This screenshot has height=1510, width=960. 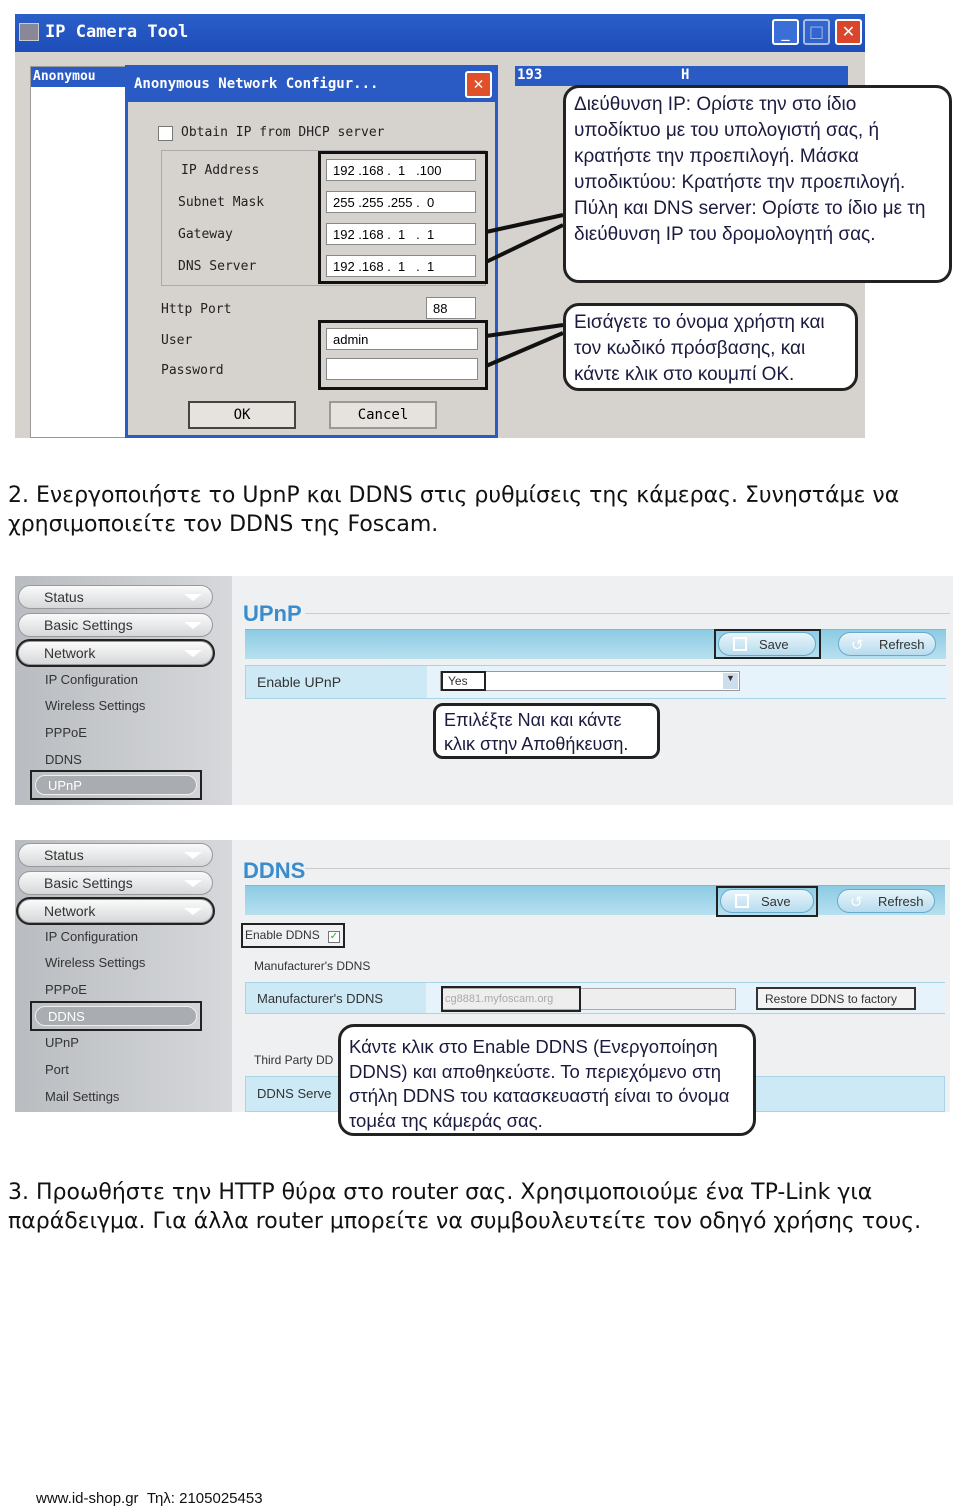 What do you see at coordinates (511, 999) in the screenshot?
I see `ddns-domain-highlight: cg8881.myfoscam.org` at bounding box center [511, 999].